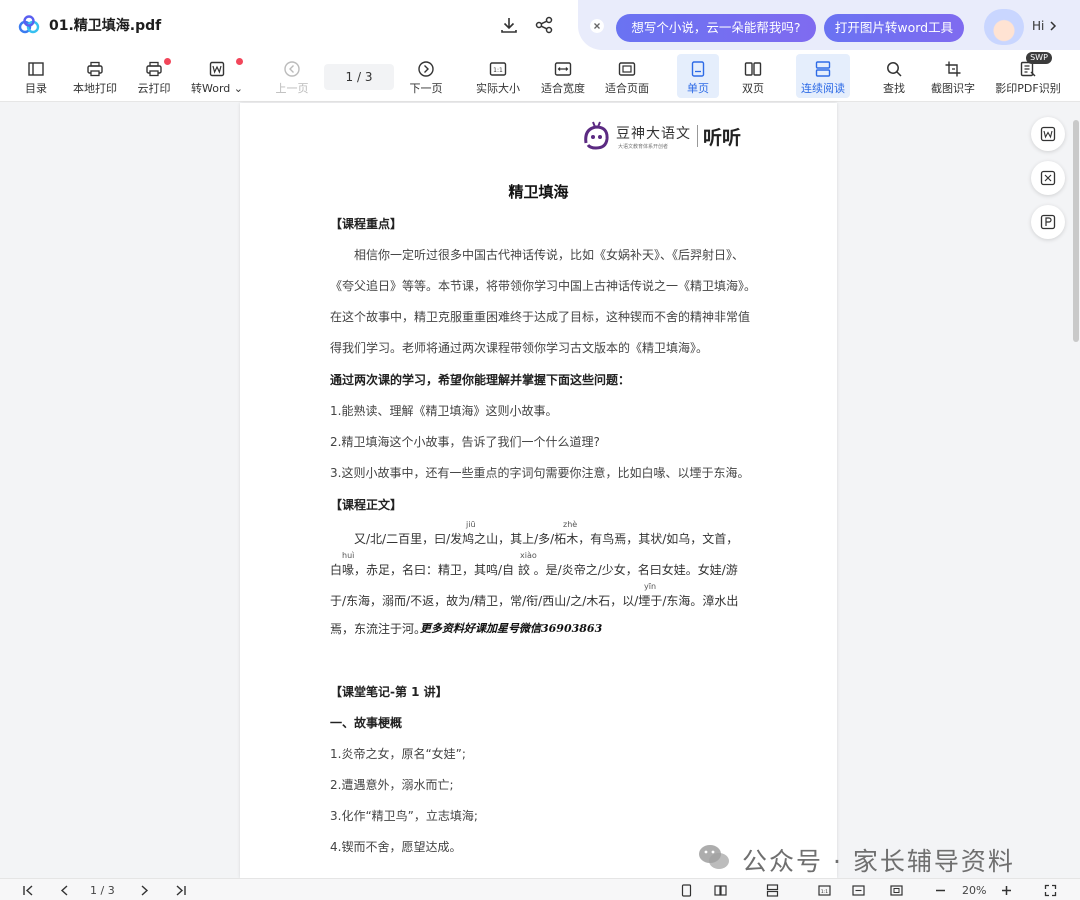 The height and width of the screenshot is (900, 1080). Describe the element at coordinates (549, 255) in the screenshot. I see `paragraph-line: 相信你一定听过很多中国古代神话传说，比如《女娲补天》、《后羿射日》、` at that location.